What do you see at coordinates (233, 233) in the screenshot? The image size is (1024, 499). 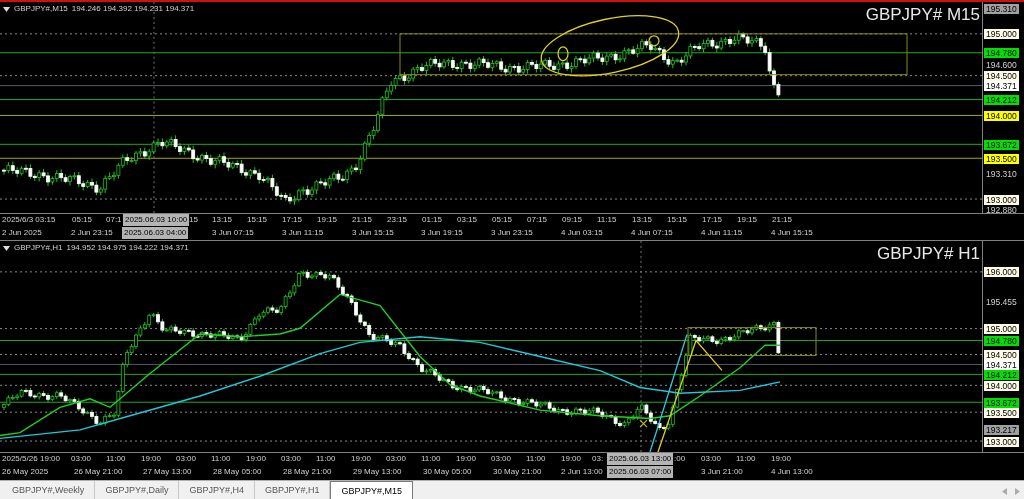 I see `time-axis-label: 3 Jun 07:15` at bounding box center [233, 233].